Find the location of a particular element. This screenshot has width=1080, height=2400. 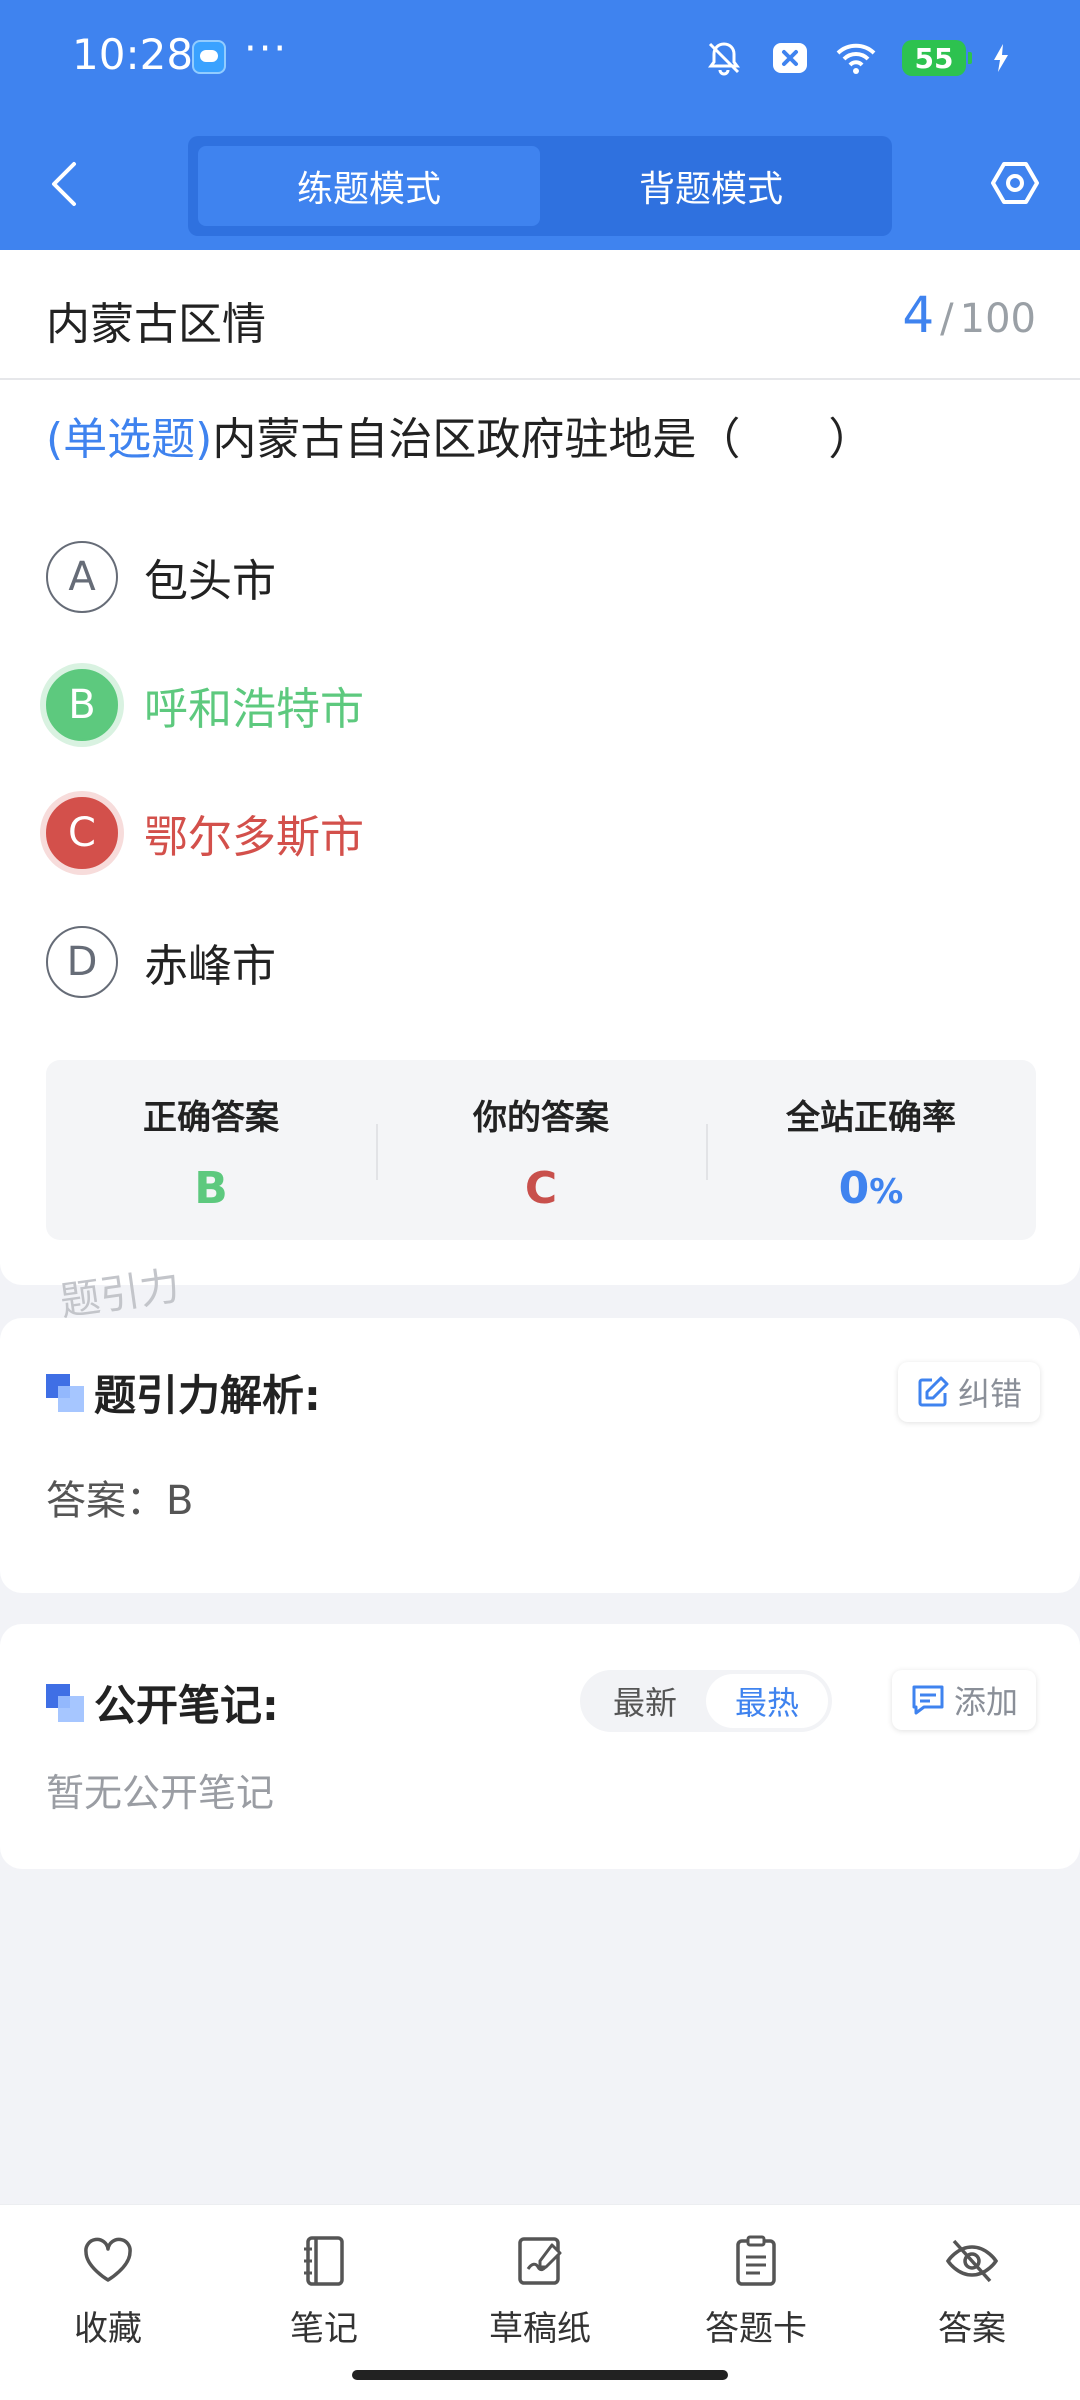

stat-label: 你的答案 is located at coordinates (541, 1118).